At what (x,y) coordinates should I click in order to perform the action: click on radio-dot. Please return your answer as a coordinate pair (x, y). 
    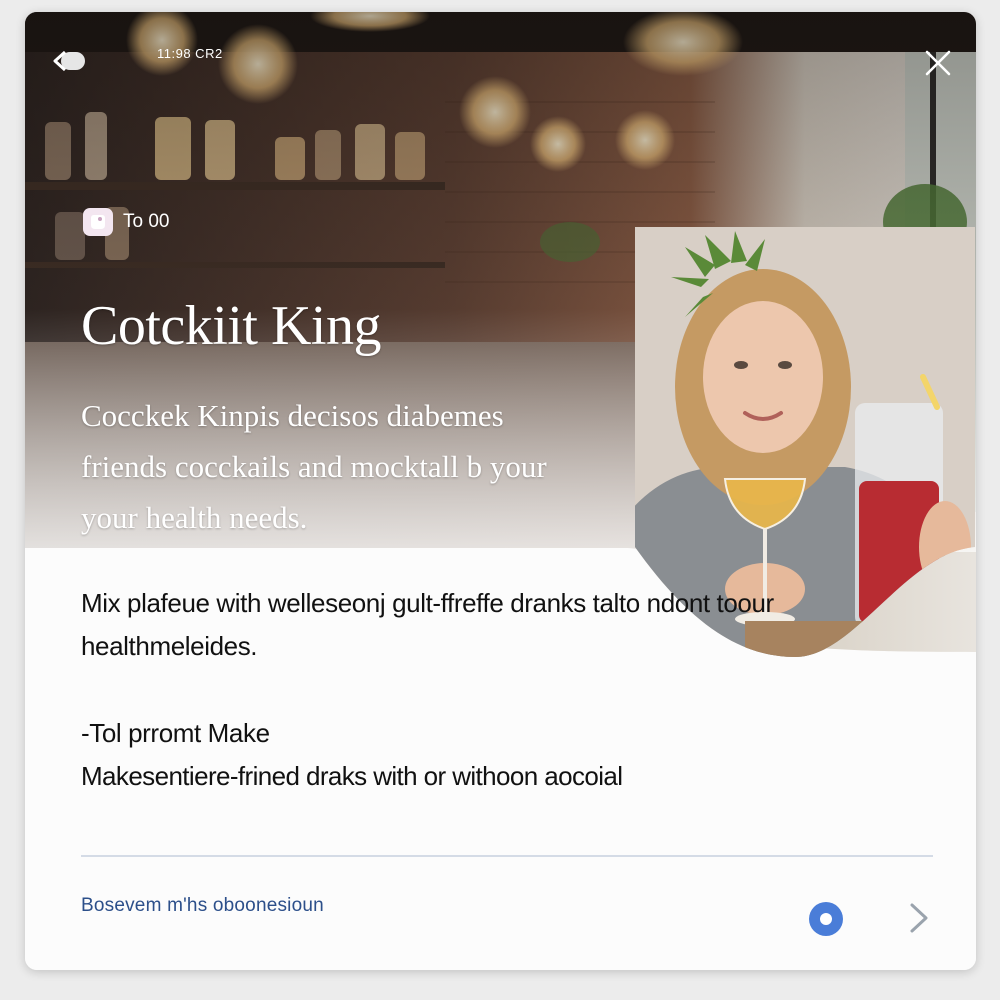
    Looking at the image, I should click on (826, 919).